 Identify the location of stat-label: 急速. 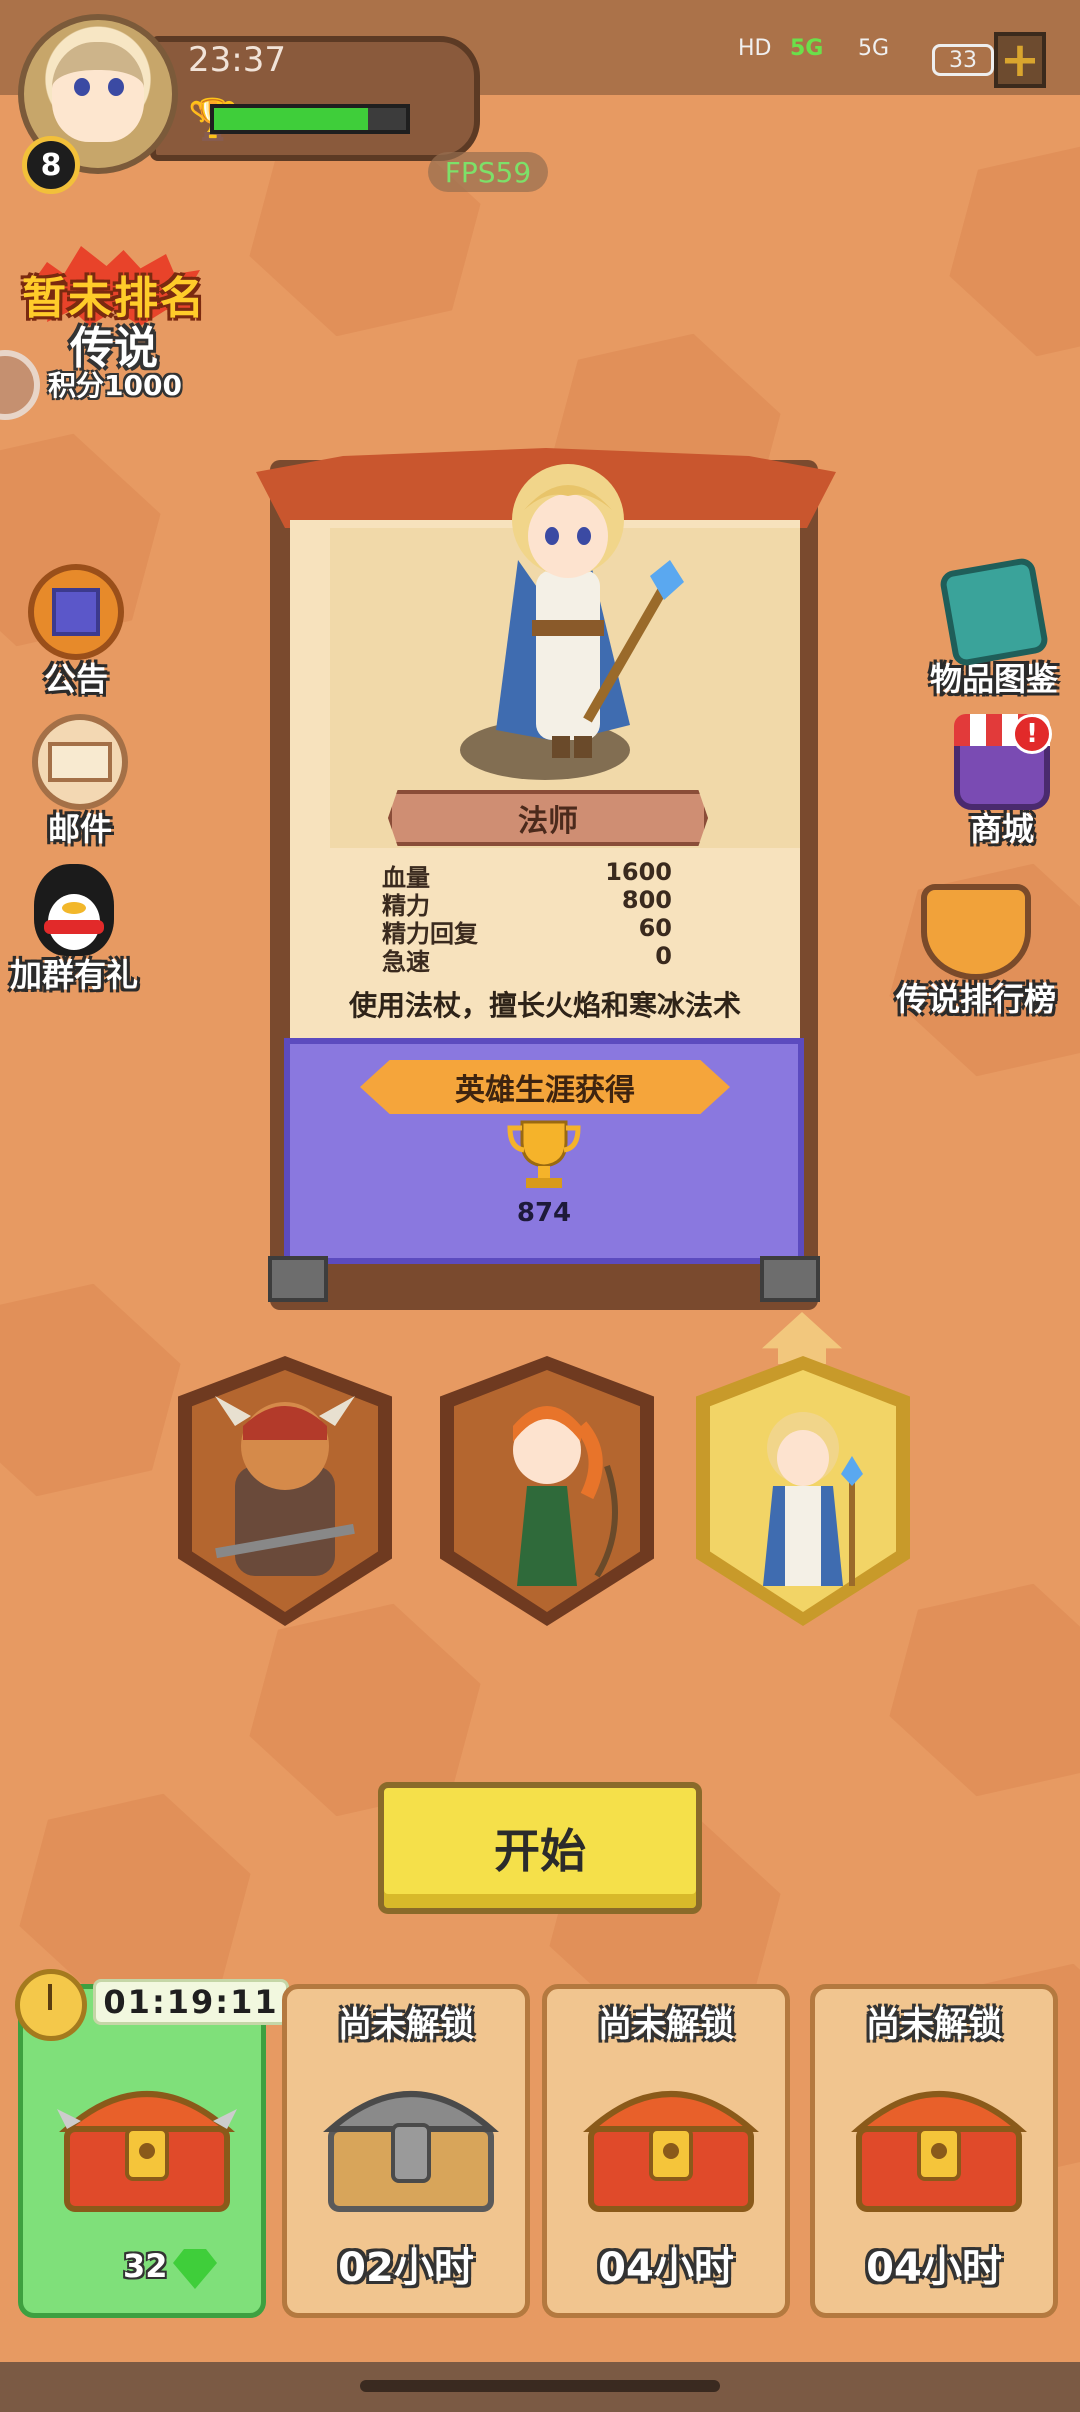
(406, 962).